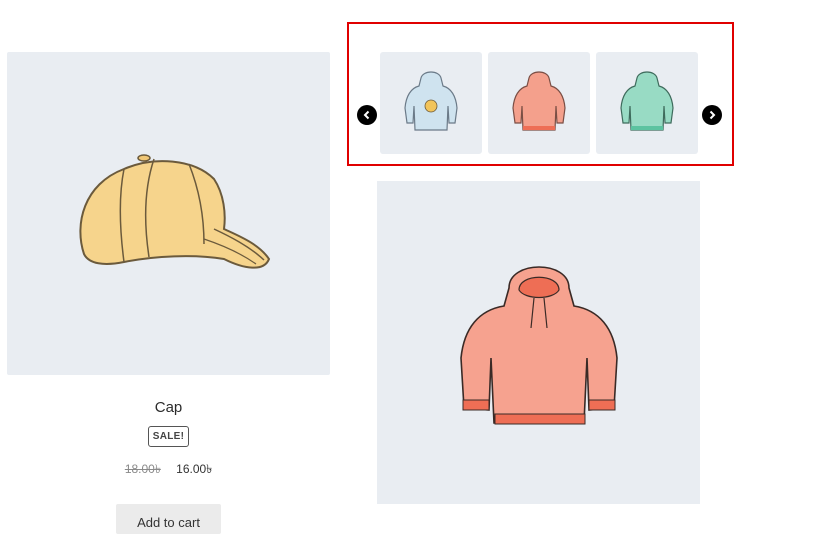  Describe the element at coordinates (168, 519) in the screenshot. I see `add-to-cart-button: Add to cart` at that location.